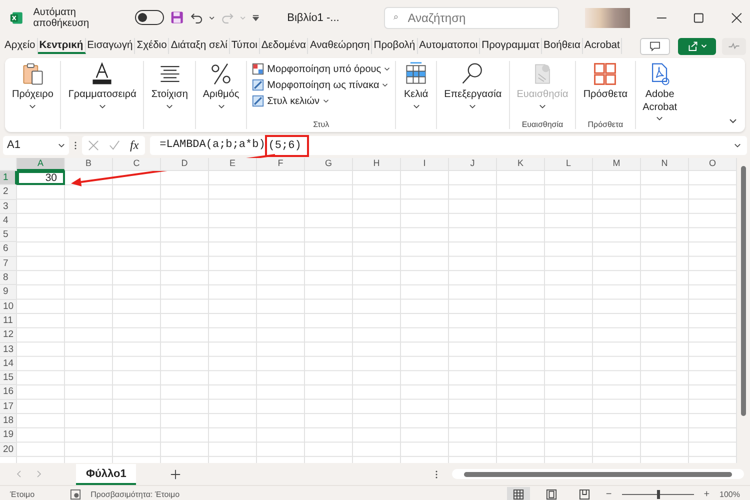 The width and height of the screenshot is (750, 500). Describe the element at coordinates (8, 349) in the screenshot. I see `row-header: 13` at that location.